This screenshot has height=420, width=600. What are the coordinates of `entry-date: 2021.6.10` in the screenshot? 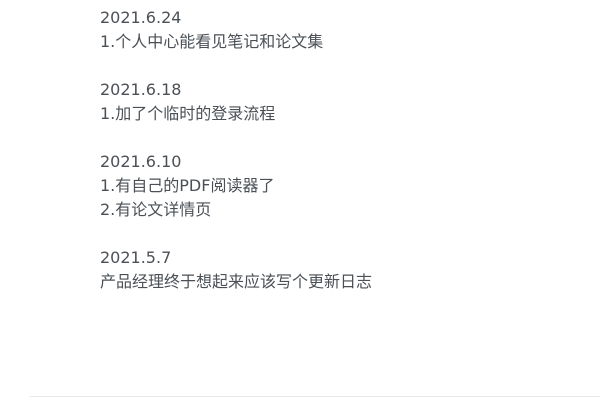 It's located at (141, 161).